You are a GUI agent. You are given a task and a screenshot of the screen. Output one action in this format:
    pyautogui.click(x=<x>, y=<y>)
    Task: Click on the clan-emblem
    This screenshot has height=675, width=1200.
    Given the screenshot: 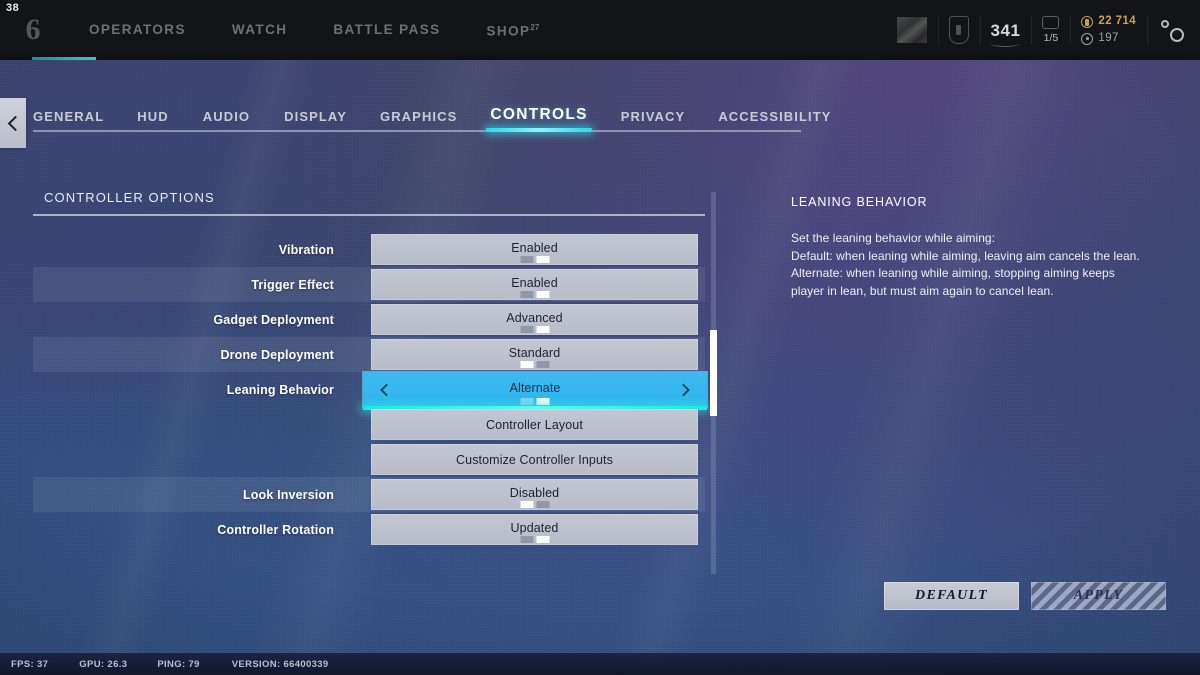 What is the action you would take?
    pyautogui.click(x=958, y=30)
    